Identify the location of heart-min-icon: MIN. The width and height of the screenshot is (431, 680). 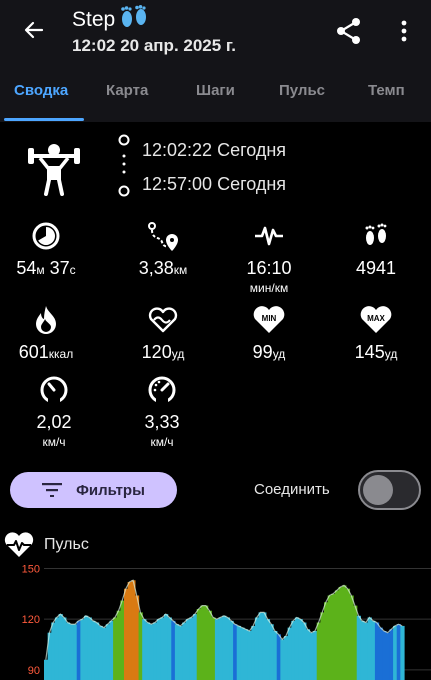
(269, 319).